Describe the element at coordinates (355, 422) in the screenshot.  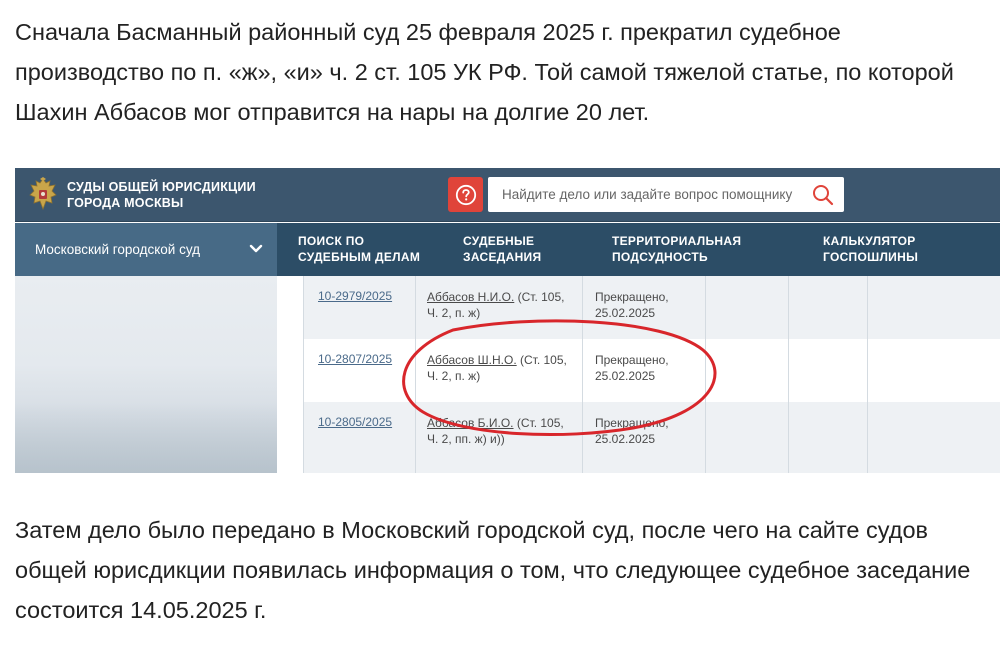
I see `case-number-link: 10-2805/2025` at that location.